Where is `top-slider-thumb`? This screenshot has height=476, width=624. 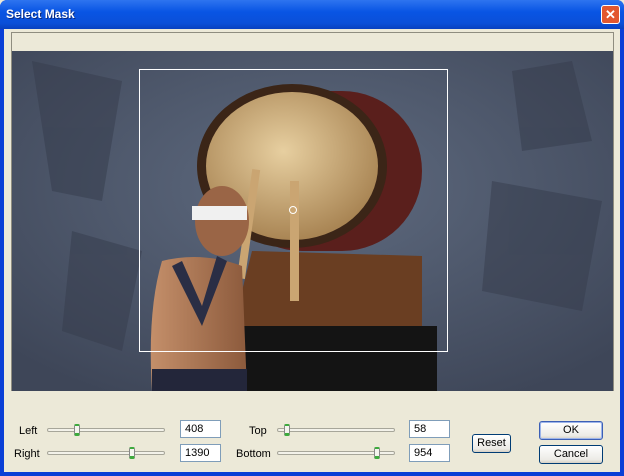
top-slider-thumb is located at coordinates (286, 430).